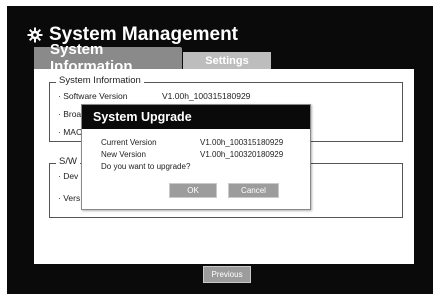 The image size is (440, 301). I want to click on group-legend: System Information, so click(100, 80).